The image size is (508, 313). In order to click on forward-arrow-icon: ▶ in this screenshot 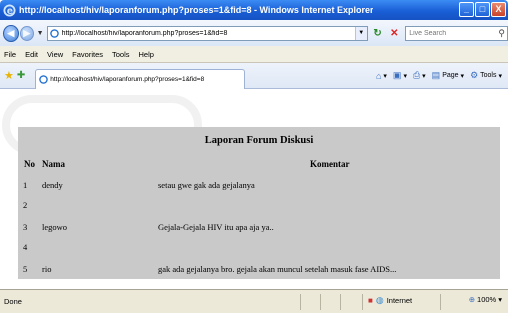, I will do `click(27, 32)`.